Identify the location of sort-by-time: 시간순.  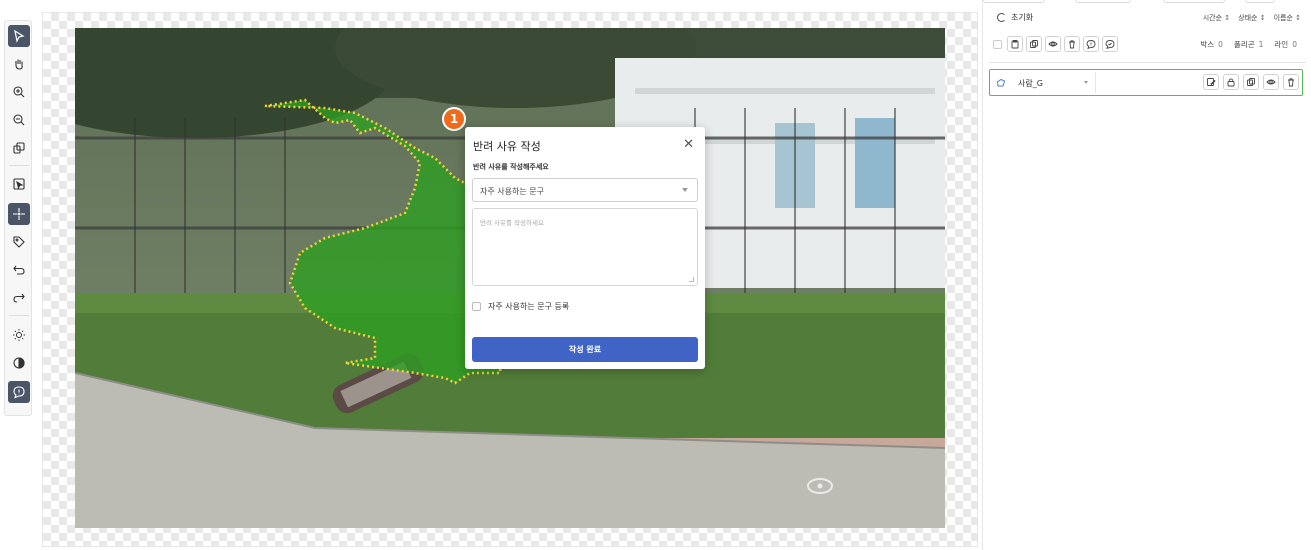
(1216, 18).